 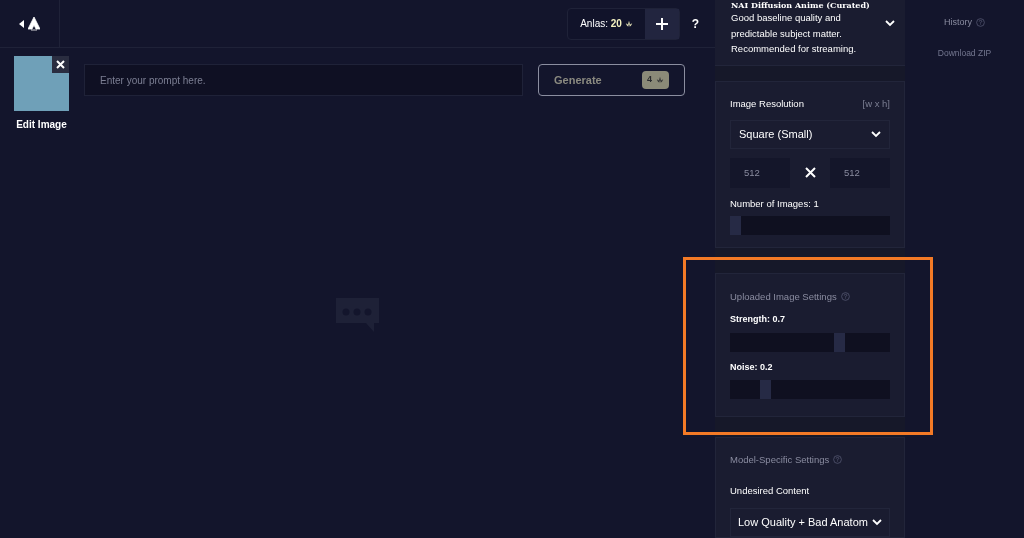 I want to click on section-title: Uploaded Image Settings, so click(x=810, y=297).